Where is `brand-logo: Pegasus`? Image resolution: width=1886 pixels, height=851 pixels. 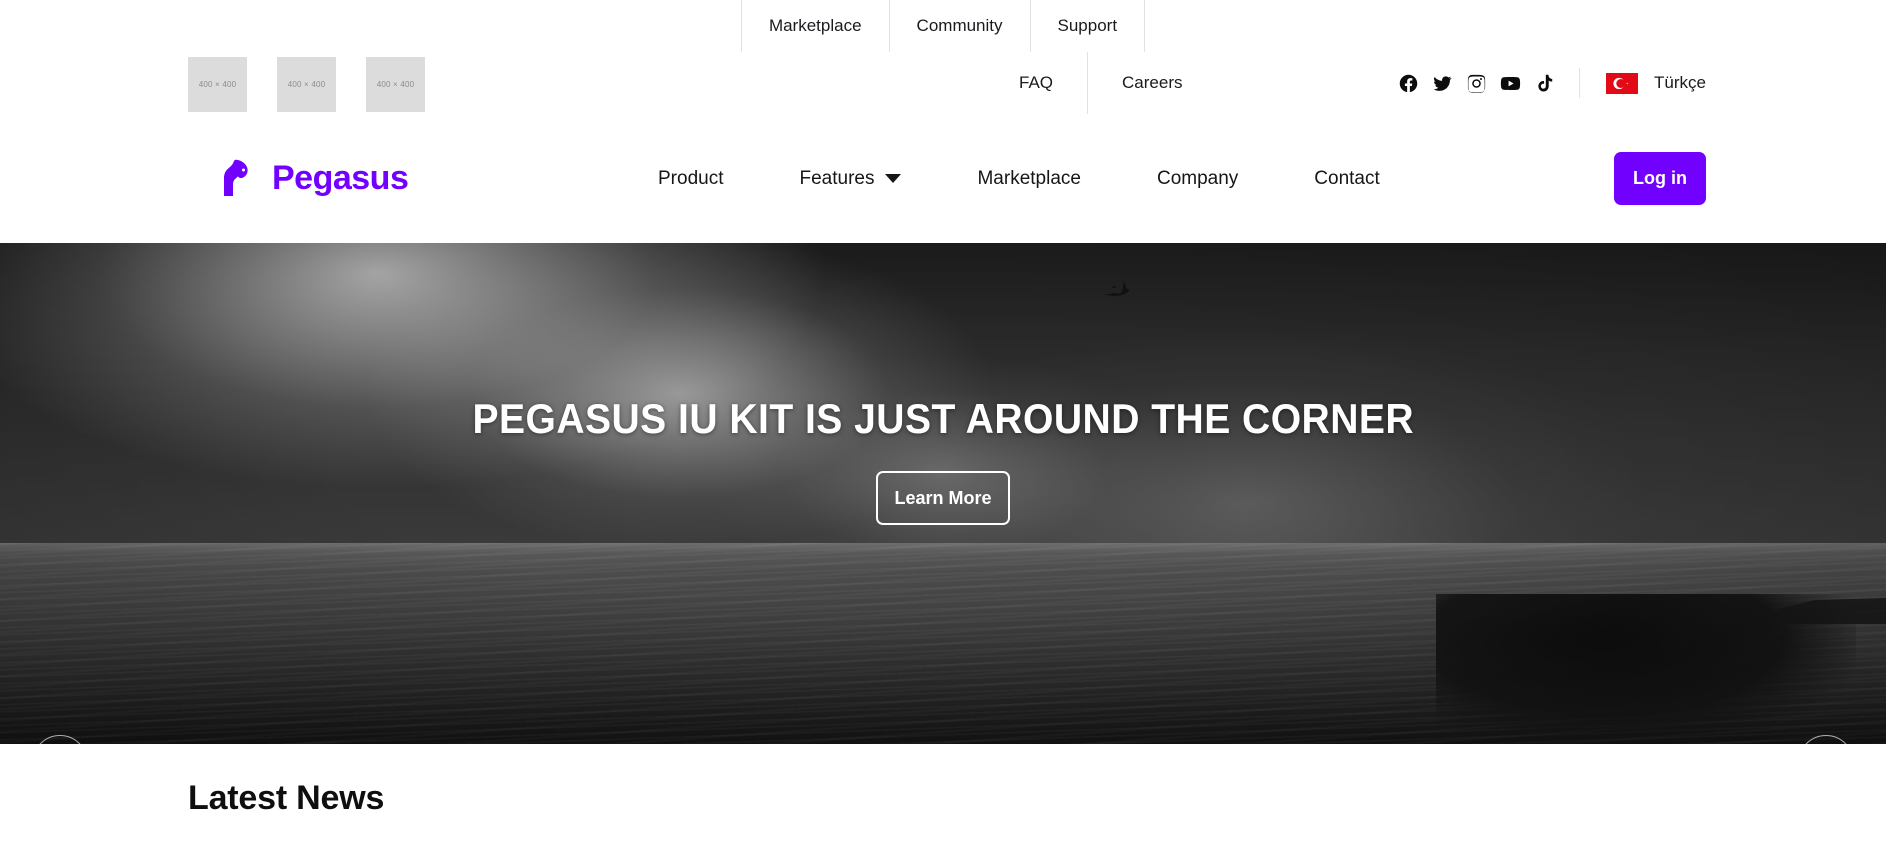 brand-logo: Pegasus is located at coordinates (315, 179).